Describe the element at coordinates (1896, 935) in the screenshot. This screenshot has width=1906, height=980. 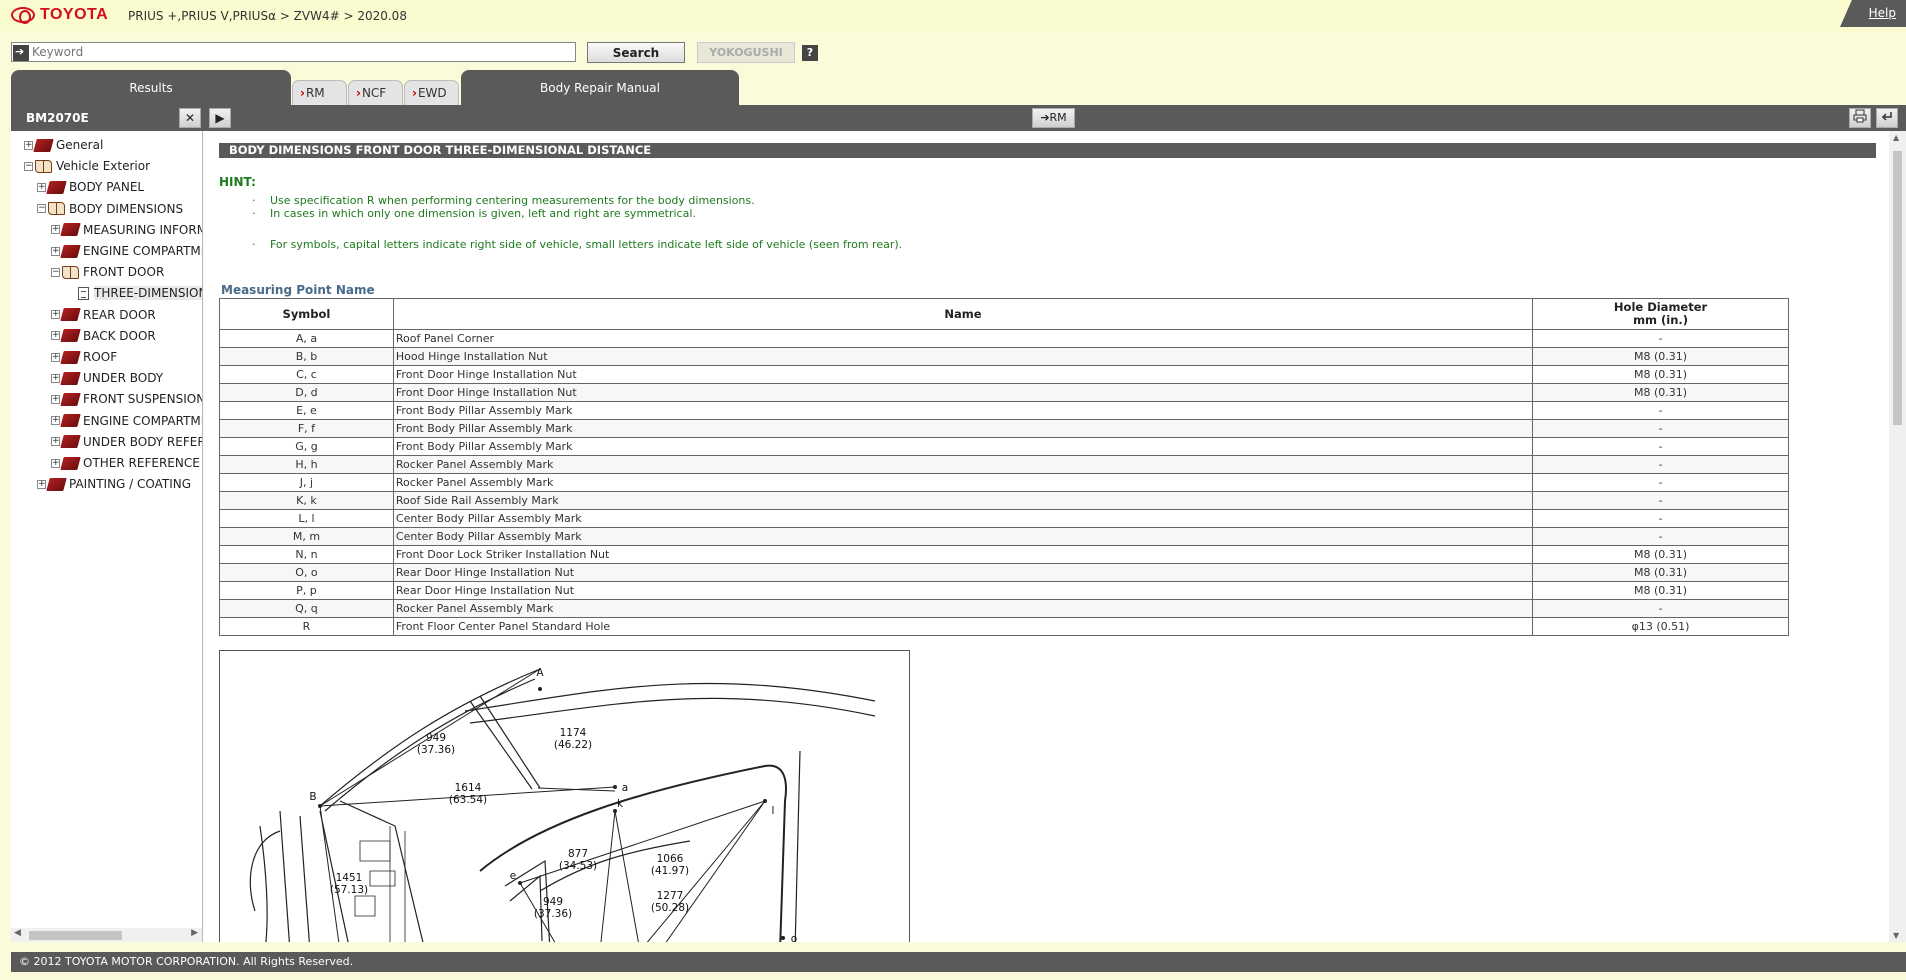
I see `scroll-down-icon: ▼` at that location.